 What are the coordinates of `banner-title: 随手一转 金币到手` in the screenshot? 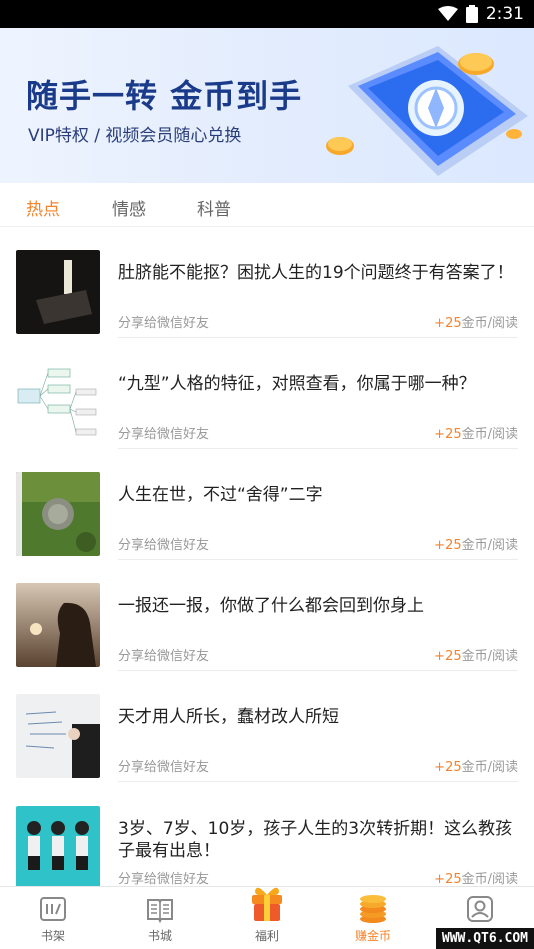 It's located at (164, 96).